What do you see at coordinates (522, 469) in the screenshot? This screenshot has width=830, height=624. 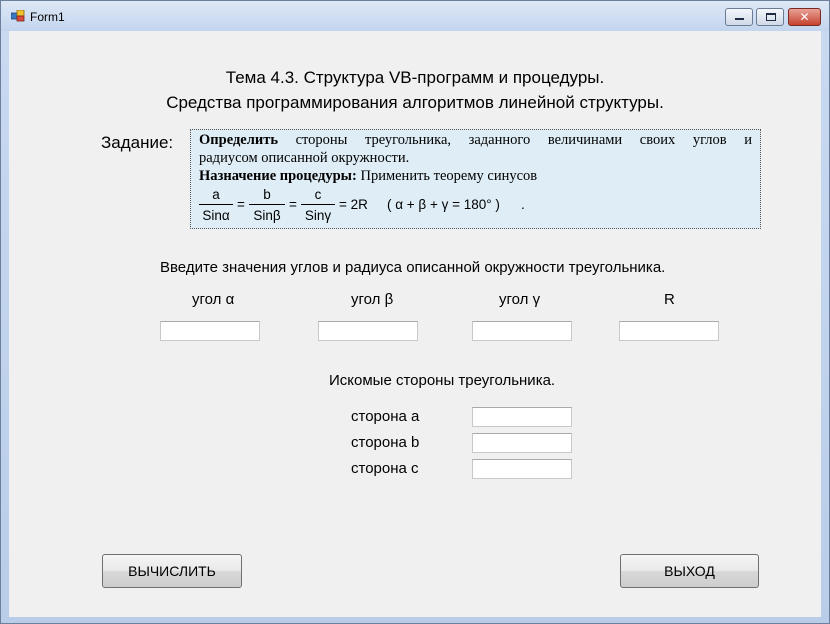 I see `side-c-output` at bounding box center [522, 469].